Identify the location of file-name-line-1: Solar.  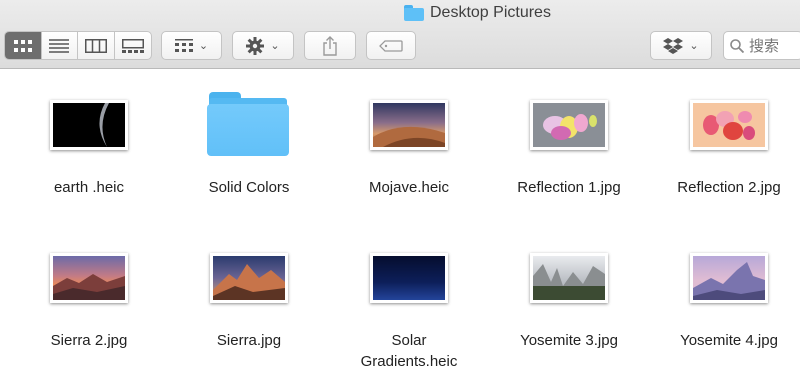
(409, 340).